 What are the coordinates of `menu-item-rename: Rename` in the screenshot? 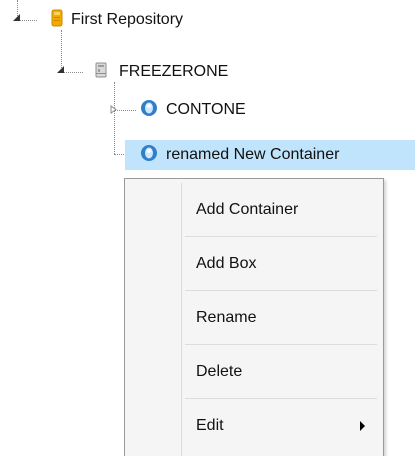 It's located at (280, 317).